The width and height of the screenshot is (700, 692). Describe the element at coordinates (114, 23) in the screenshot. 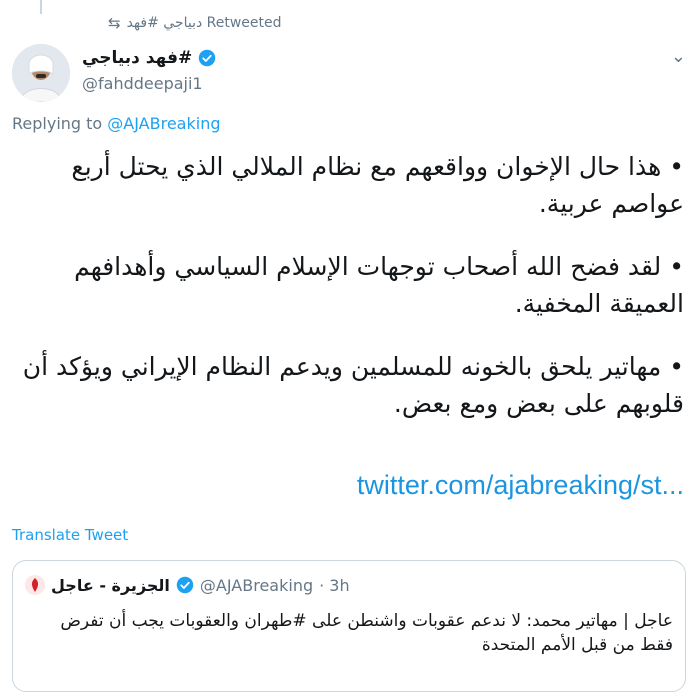

I see `retweet-icon: ⇆` at that location.